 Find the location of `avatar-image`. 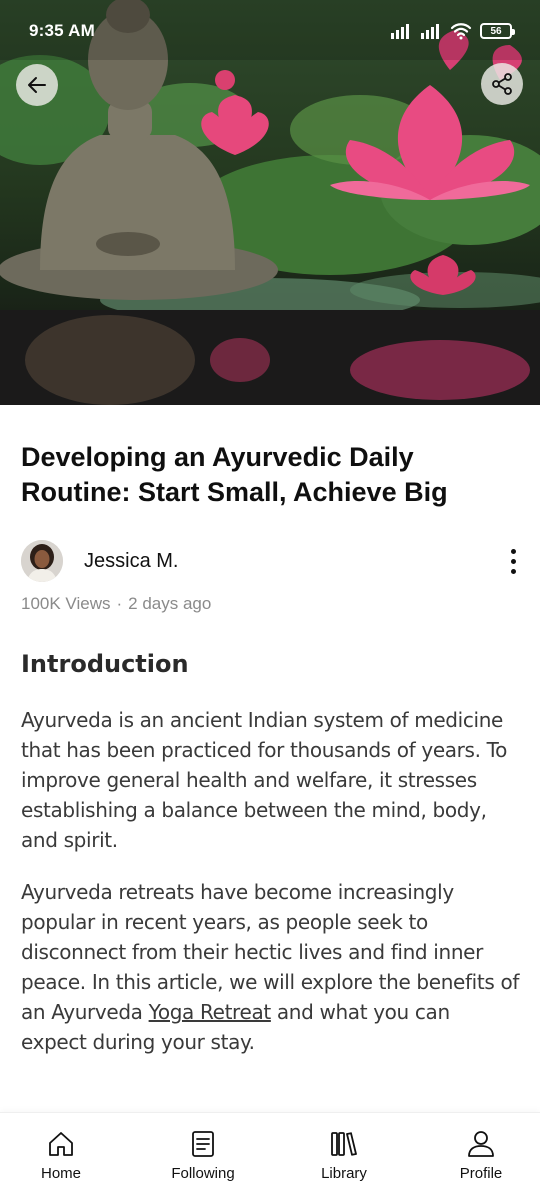

avatar-image is located at coordinates (42, 561).